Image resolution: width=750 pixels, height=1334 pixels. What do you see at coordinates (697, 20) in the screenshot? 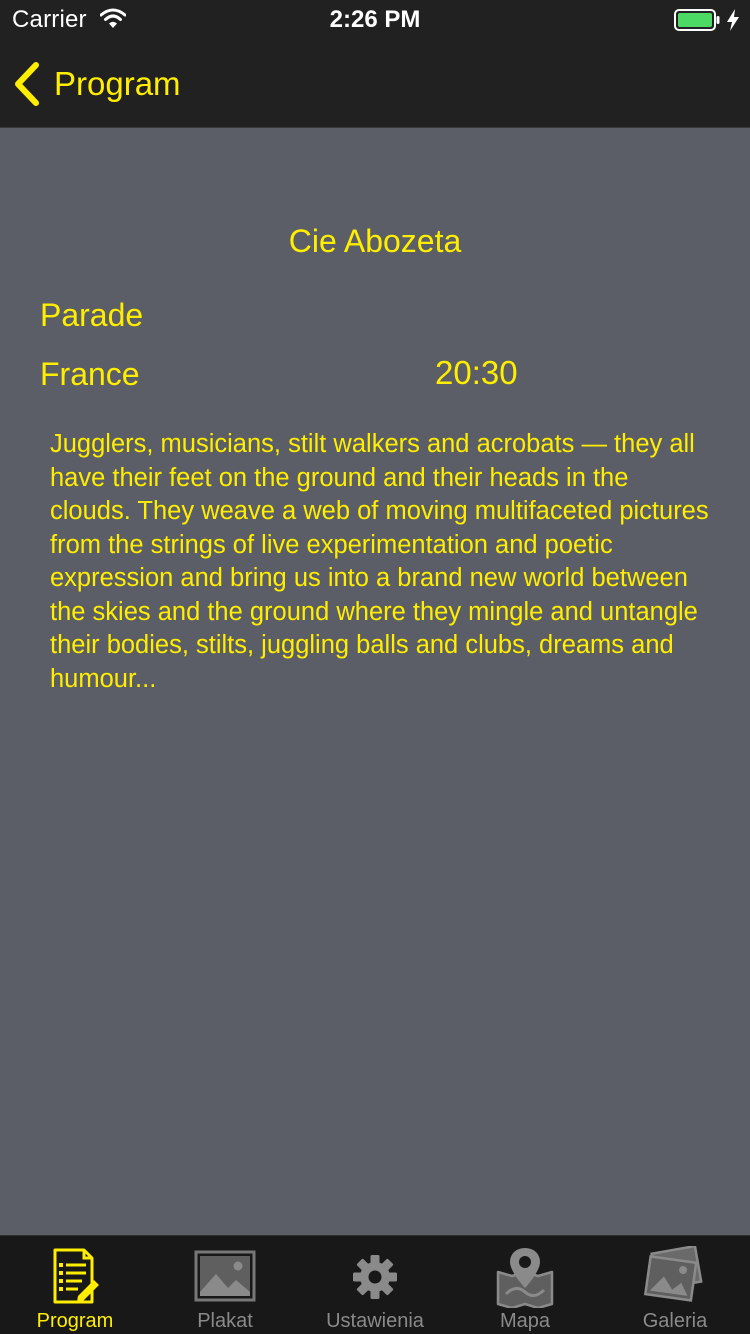
I see `battery-icon` at bounding box center [697, 20].